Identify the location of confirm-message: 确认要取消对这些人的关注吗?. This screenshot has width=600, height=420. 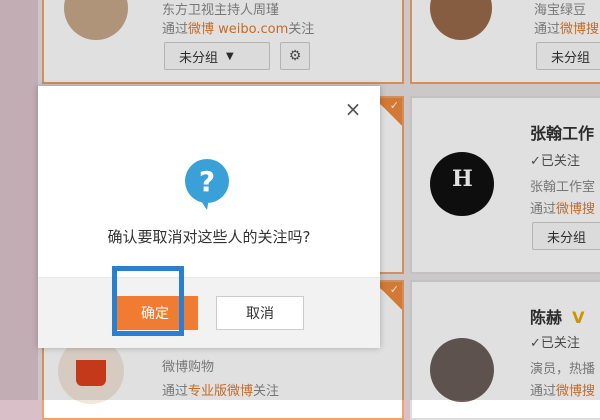
(209, 237).